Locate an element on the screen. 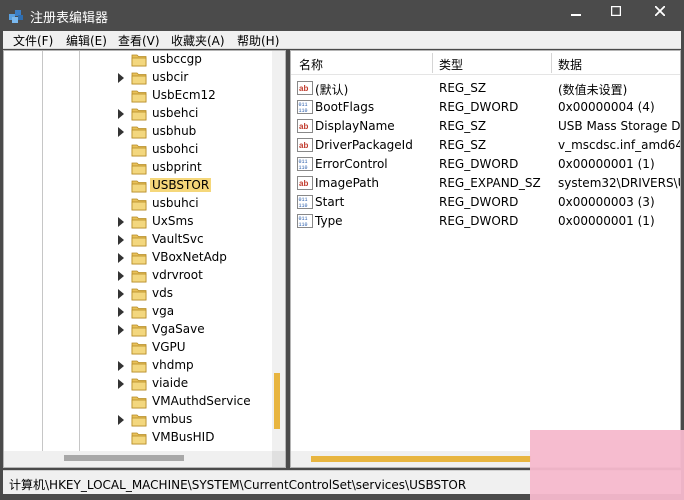 The width and height of the screenshot is (684, 500). tree-item: VGPU is located at coordinates (138, 348).